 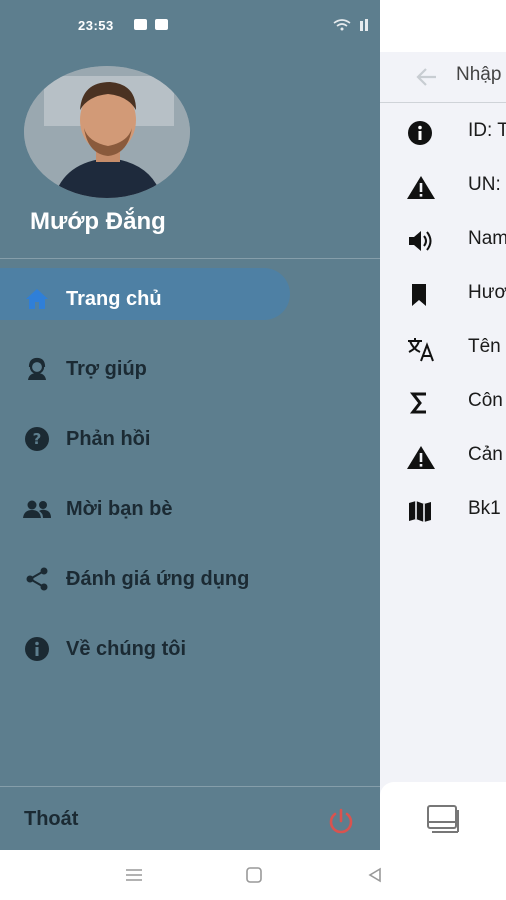 I want to click on menu-item-about: Về chúng tôi, so click(x=190, y=649).